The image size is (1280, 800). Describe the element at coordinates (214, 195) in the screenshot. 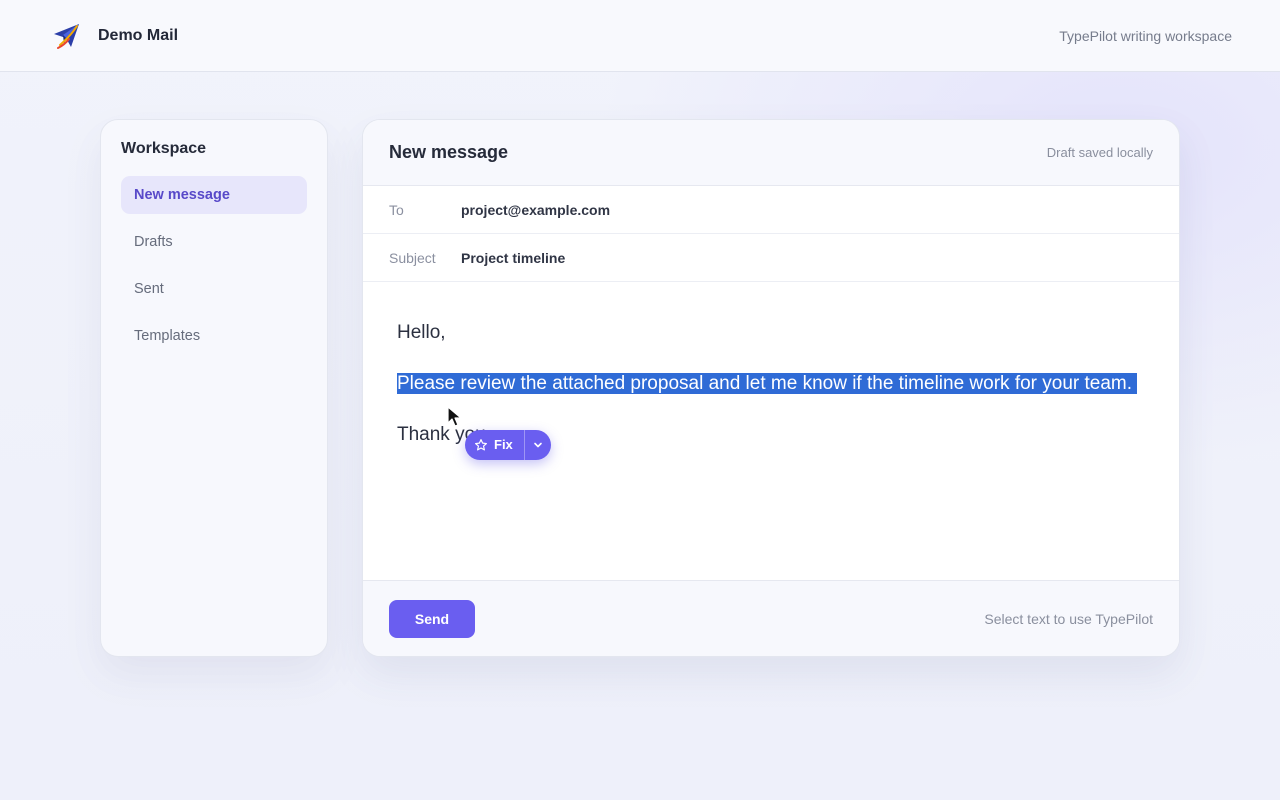

I see `sidebar-item-new-message: New message` at that location.